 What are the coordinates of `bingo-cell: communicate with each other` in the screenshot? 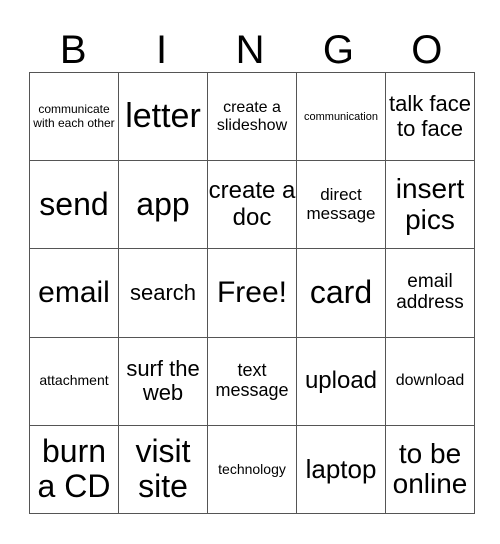 It's located at (74, 116).